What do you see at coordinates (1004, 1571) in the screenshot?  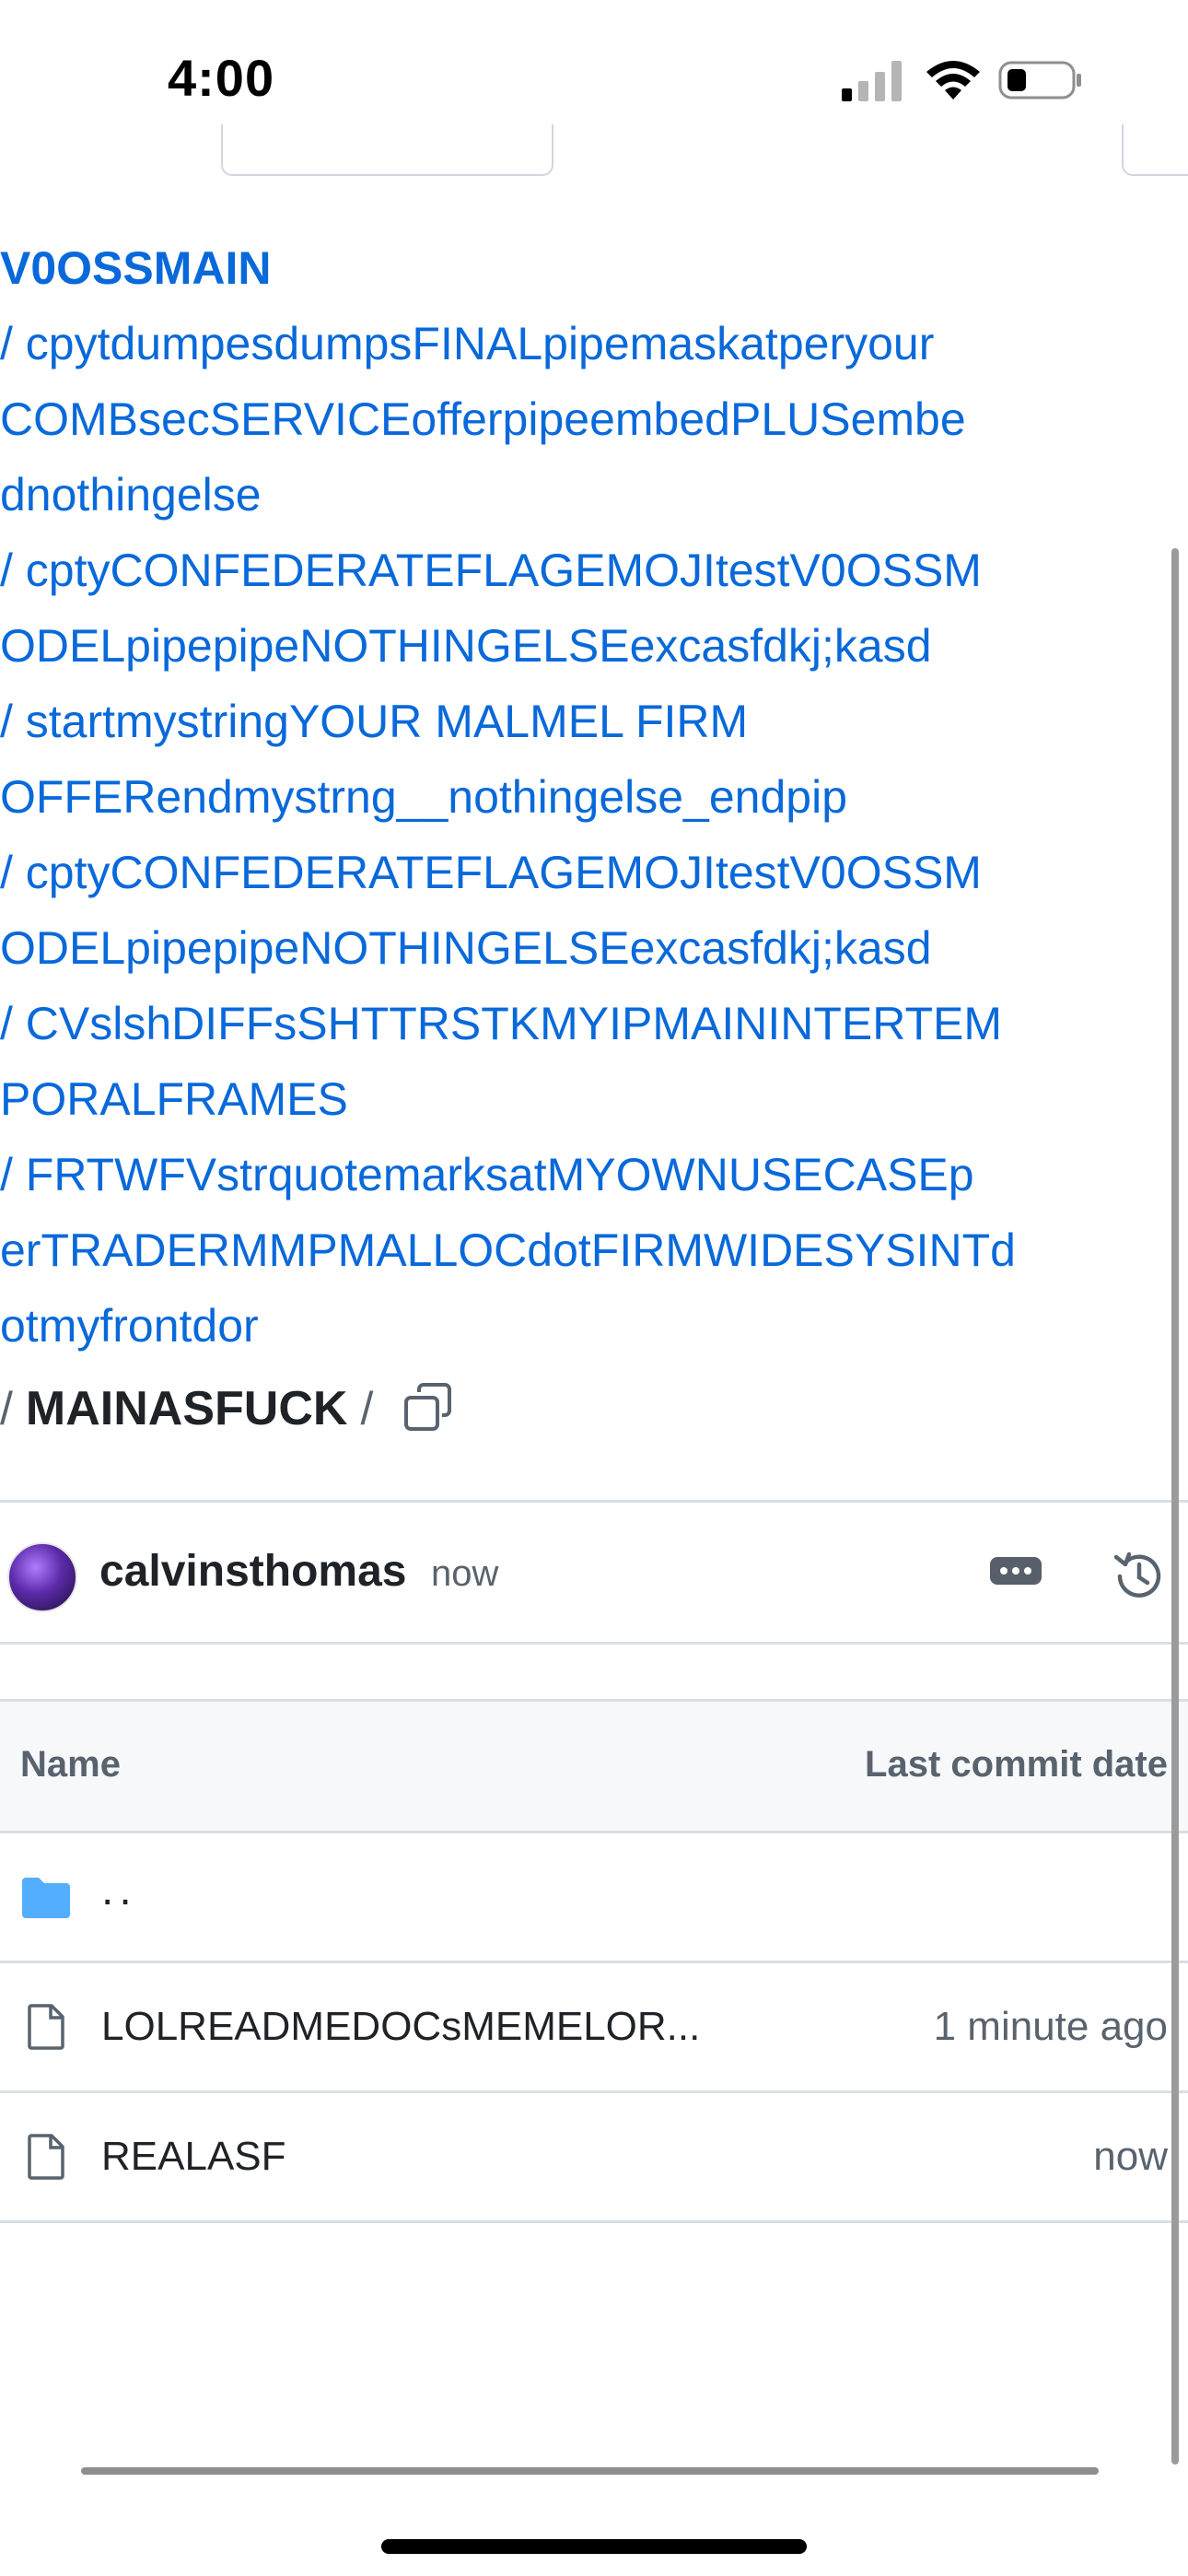 I see `ellipsis-icon` at bounding box center [1004, 1571].